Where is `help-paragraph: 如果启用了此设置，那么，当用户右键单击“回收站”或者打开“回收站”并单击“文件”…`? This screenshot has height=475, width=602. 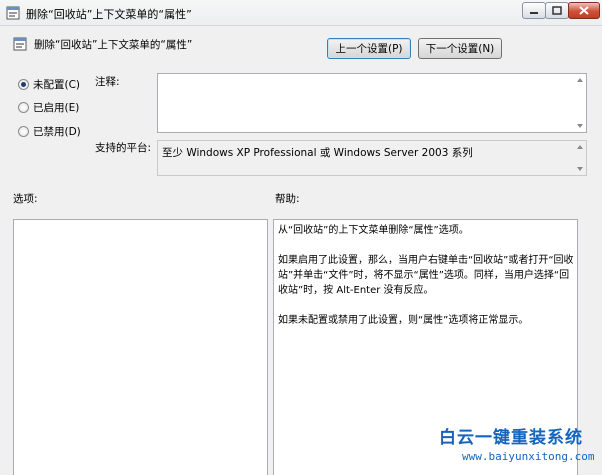
help-paragraph: 如果启用了此设置，那么，当用户右键单击“回收站”或者打开“回收站”并单击“文件”… is located at coordinates (426, 275).